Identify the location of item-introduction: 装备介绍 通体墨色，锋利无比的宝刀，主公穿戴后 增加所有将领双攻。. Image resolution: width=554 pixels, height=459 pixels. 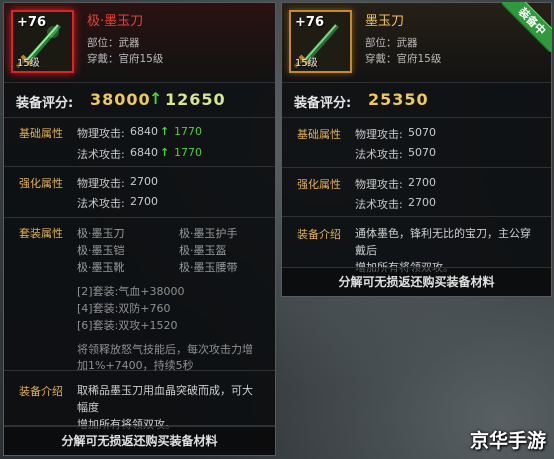
(416, 245).